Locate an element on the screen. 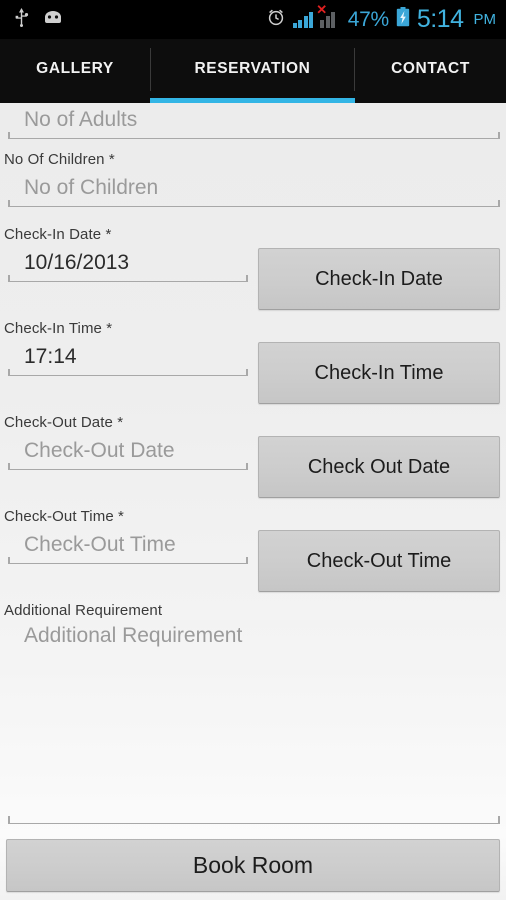 This screenshot has height=900, width=506. clock-ampm-label: PM is located at coordinates (485, 19).